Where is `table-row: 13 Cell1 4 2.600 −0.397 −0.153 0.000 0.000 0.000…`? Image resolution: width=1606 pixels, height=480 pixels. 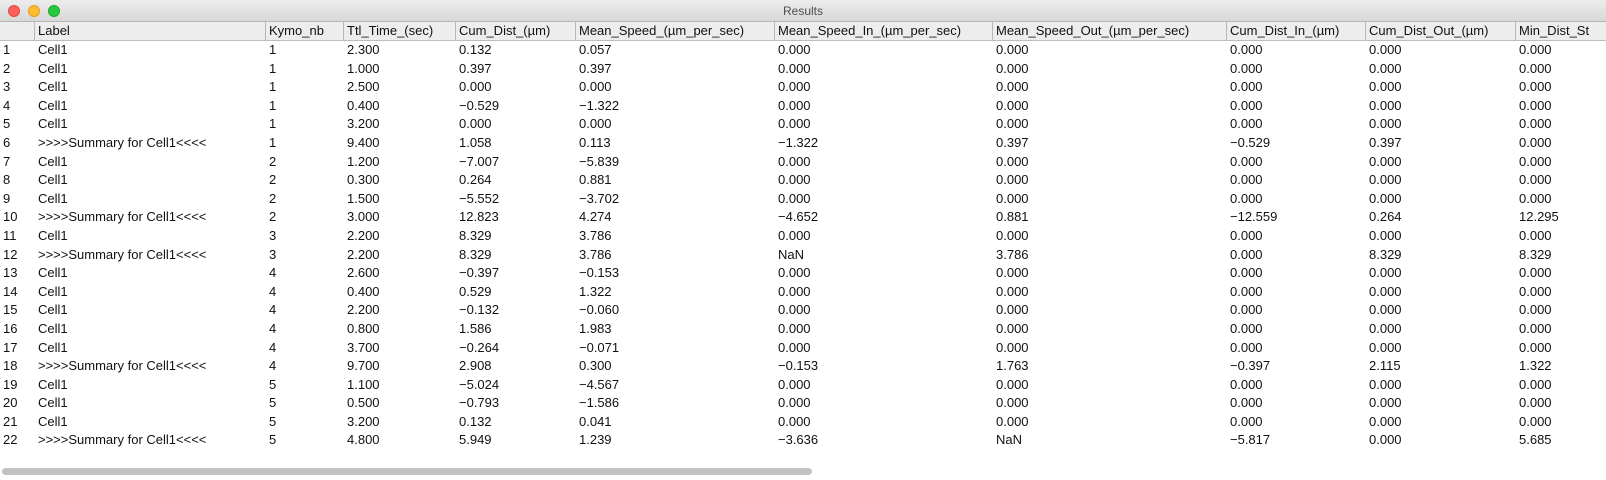
table-row: 13 Cell1 4 2.600 −0.397 −0.153 0.000 0.000 0.000… is located at coordinates (803, 273).